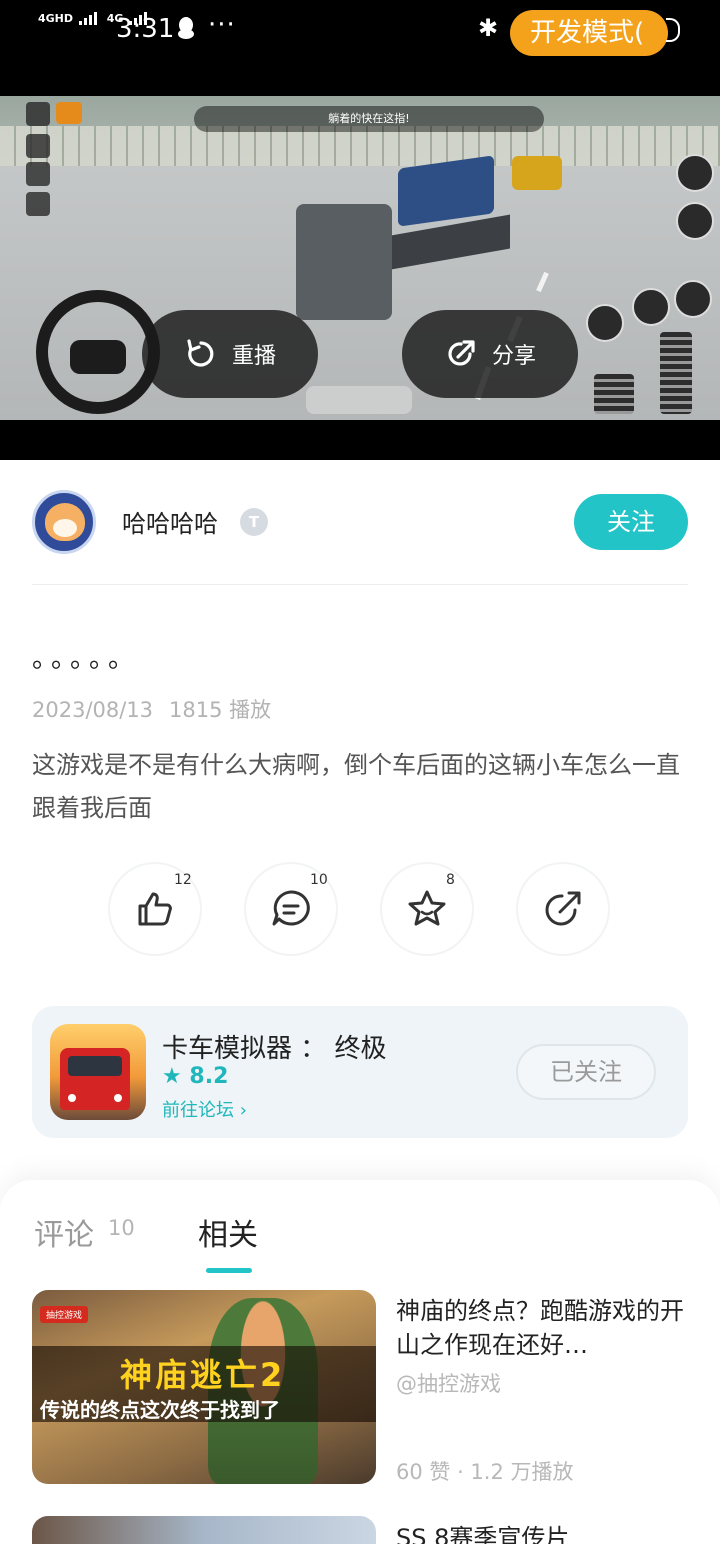 The height and width of the screenshot is (1544, 720). Describe the element at coordinates (93, 710) in the screenshot. I see `post-date: 2023/08/13` at that location.